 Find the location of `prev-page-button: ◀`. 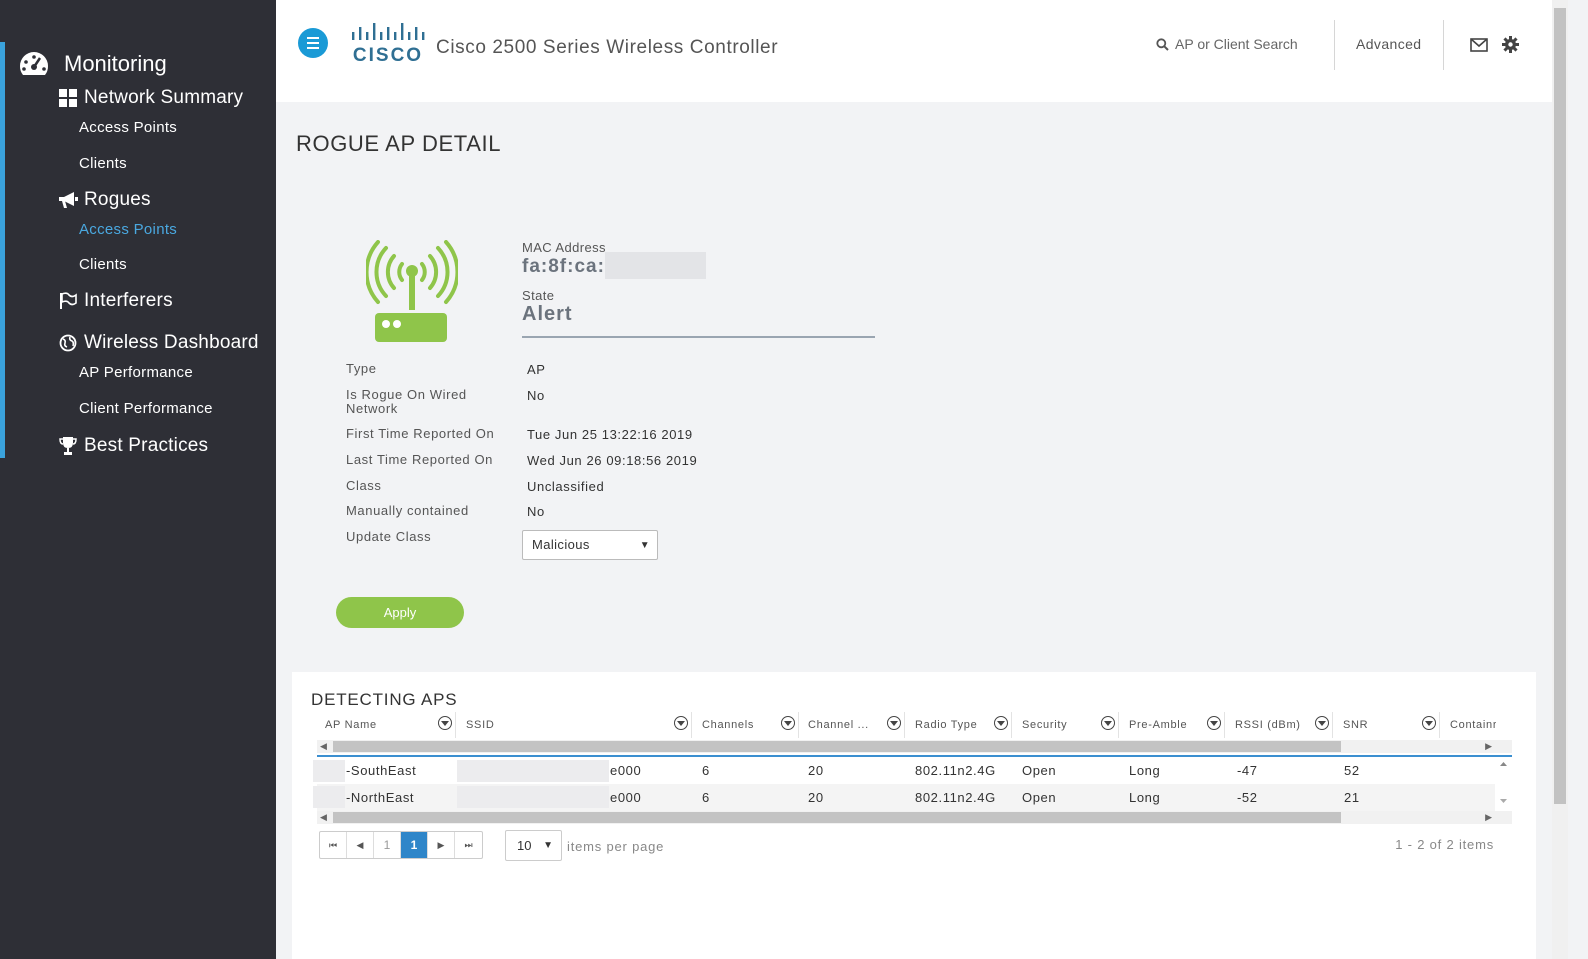

prev-page-button: ◀ is located at coordinates (360, 845).